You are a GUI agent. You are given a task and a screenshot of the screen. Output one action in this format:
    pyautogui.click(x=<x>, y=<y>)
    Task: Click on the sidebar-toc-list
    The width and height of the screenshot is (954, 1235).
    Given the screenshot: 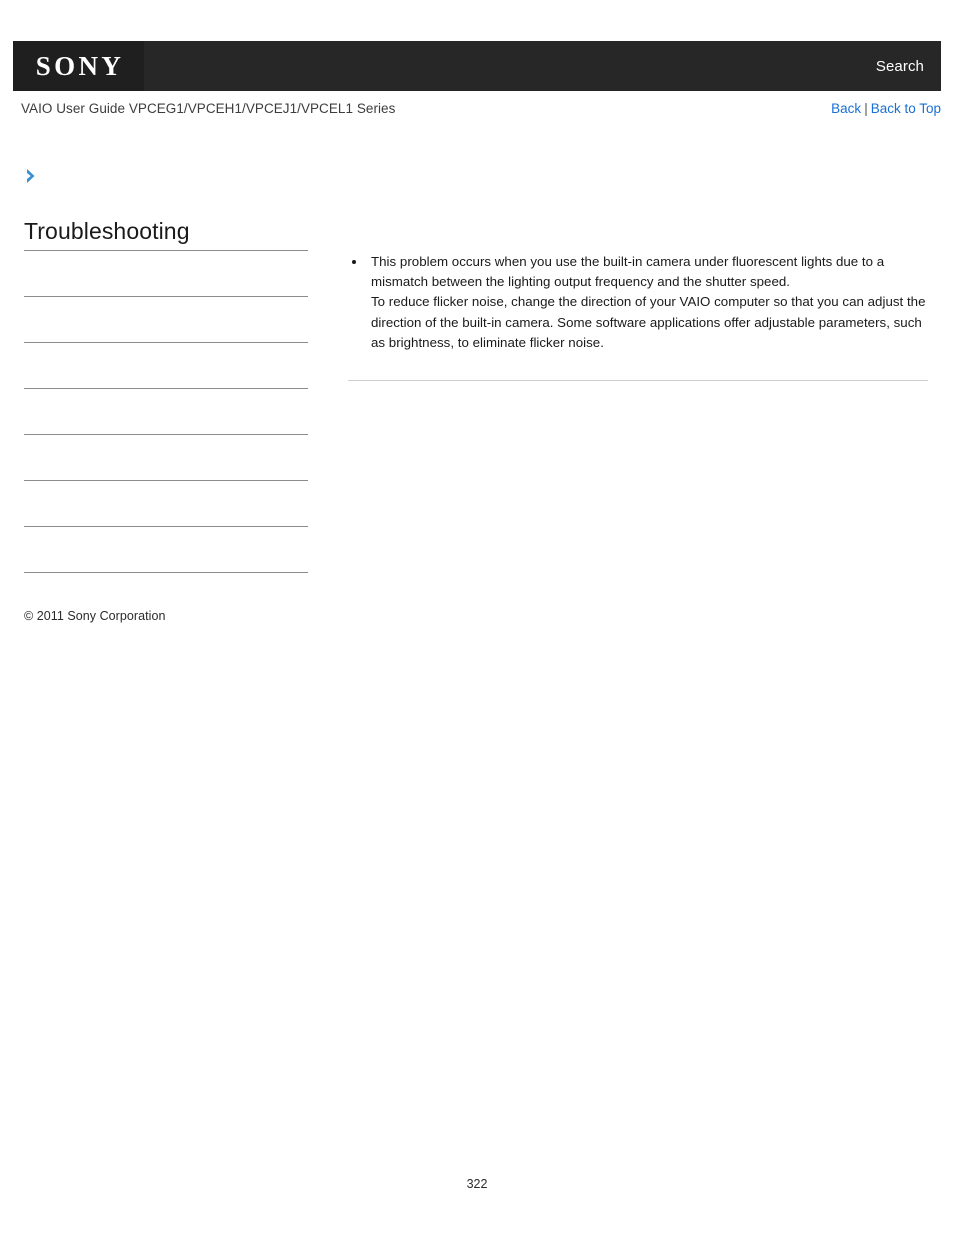 What is the action you would take?
    pyautogui.click(x=166, y=412)
    